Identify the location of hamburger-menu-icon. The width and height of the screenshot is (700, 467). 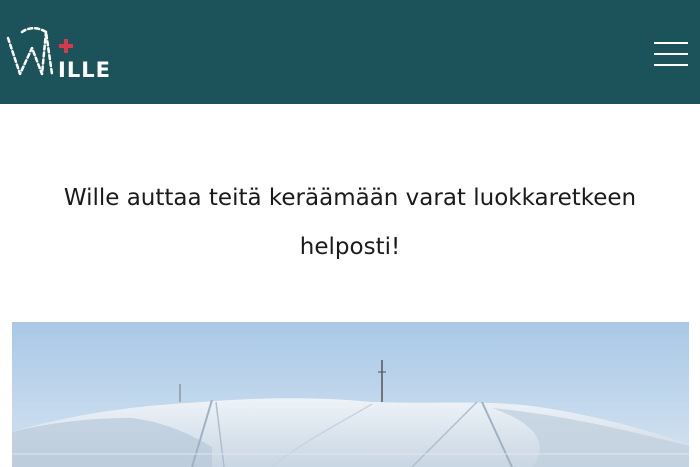
(668, 54).